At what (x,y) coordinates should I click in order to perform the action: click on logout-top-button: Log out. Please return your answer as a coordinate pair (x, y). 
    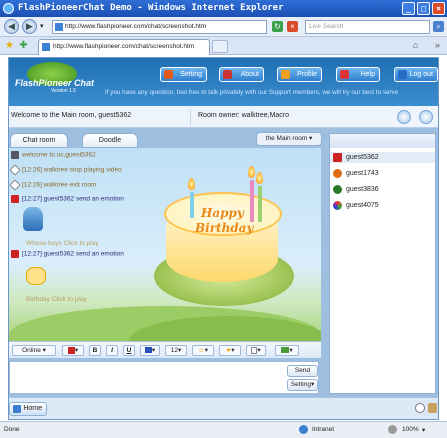
    Looking at the image, I should click on (416, 74).